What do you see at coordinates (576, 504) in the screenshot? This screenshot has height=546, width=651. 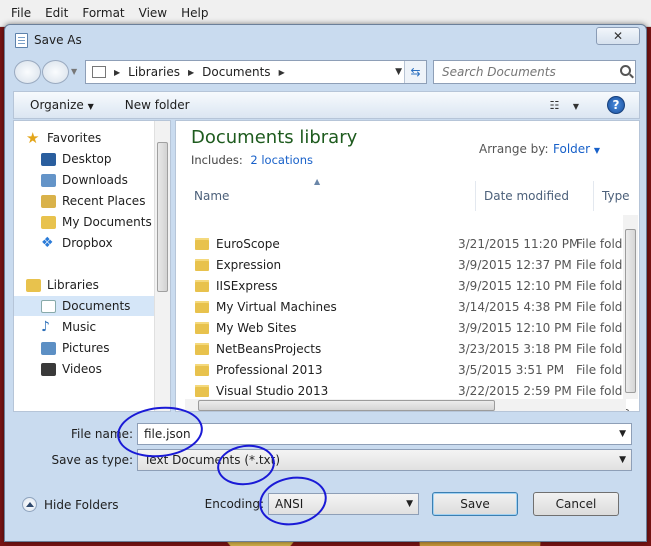 I see `cancel-button: Cancel` at bounding box center [576, 504].